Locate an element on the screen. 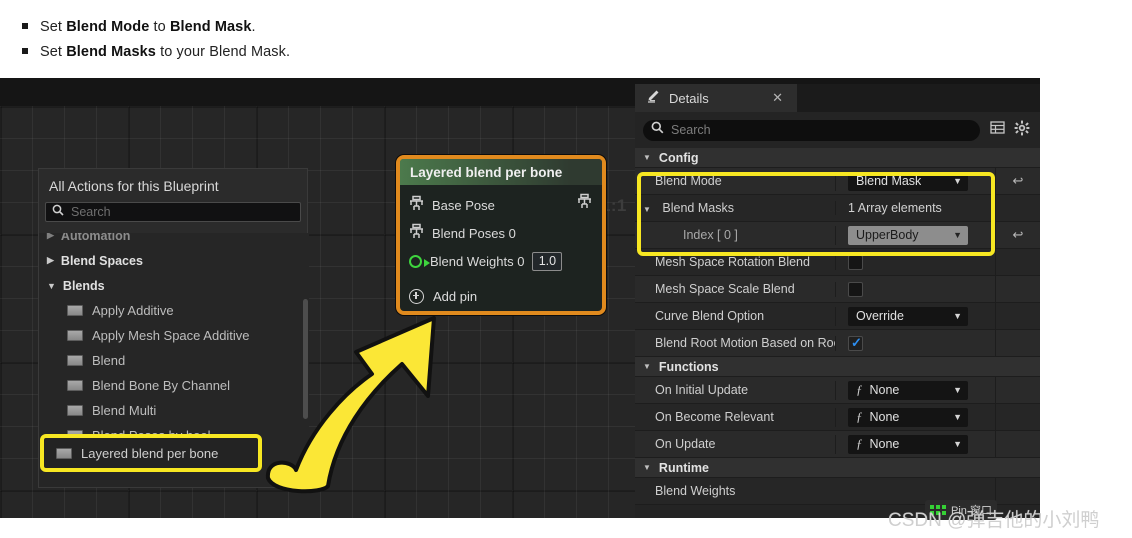  palette-category-blend-spaces: ▶ Blend Spaces is located at coordinates (174, 260).